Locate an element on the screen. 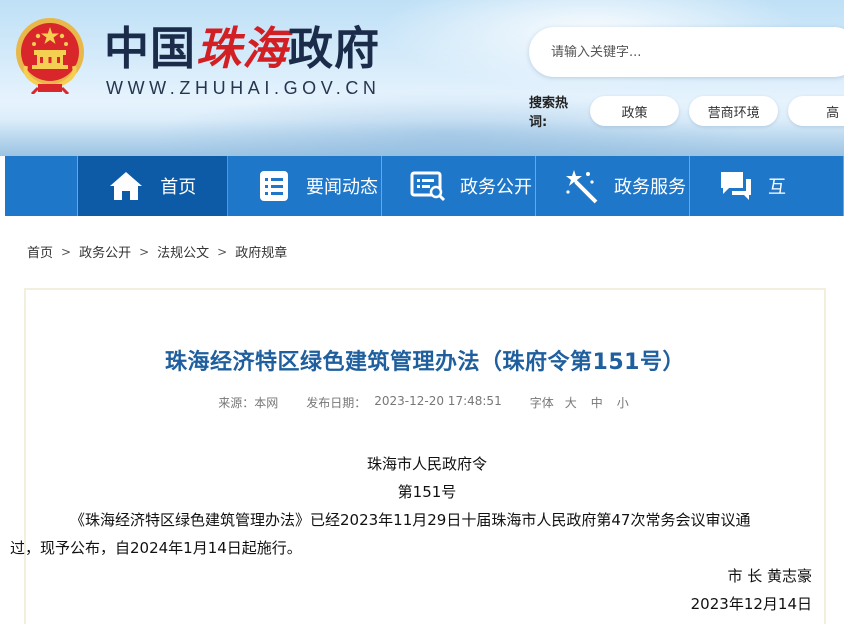 This screenshot has width=844, height=624. breadcrumb: 首页 > 政务公开 > 法规公文 > 政府规章 is located at coordinates (157, 252).